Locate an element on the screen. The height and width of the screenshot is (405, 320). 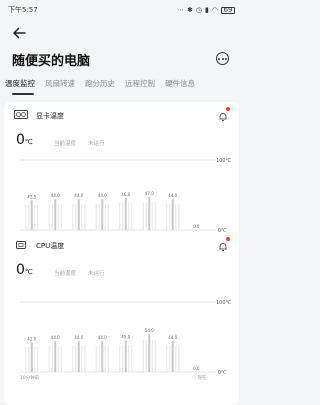
tab-hardware-info: 硬件信息 is located at coordinates (180, 85).